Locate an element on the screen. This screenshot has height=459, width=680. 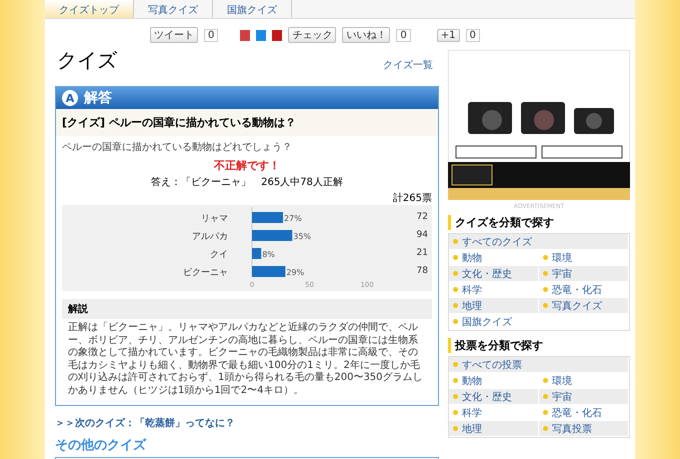
plus-one-count: 0 is located at coordinates (473, 35).